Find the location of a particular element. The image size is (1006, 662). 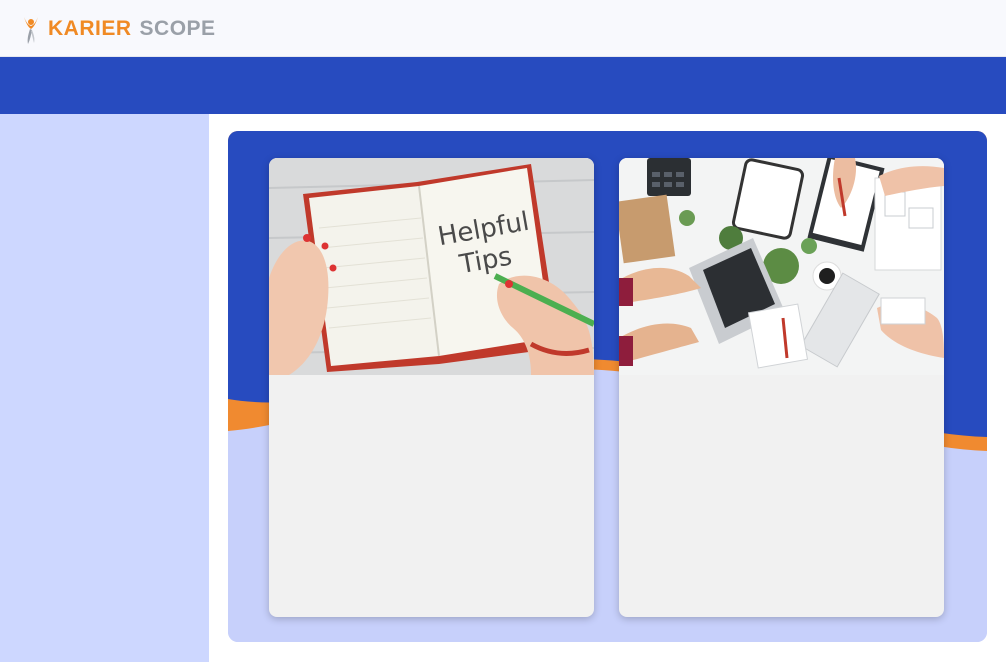

logo-text-scope: SCOPE is located at coordinates (177, 28).